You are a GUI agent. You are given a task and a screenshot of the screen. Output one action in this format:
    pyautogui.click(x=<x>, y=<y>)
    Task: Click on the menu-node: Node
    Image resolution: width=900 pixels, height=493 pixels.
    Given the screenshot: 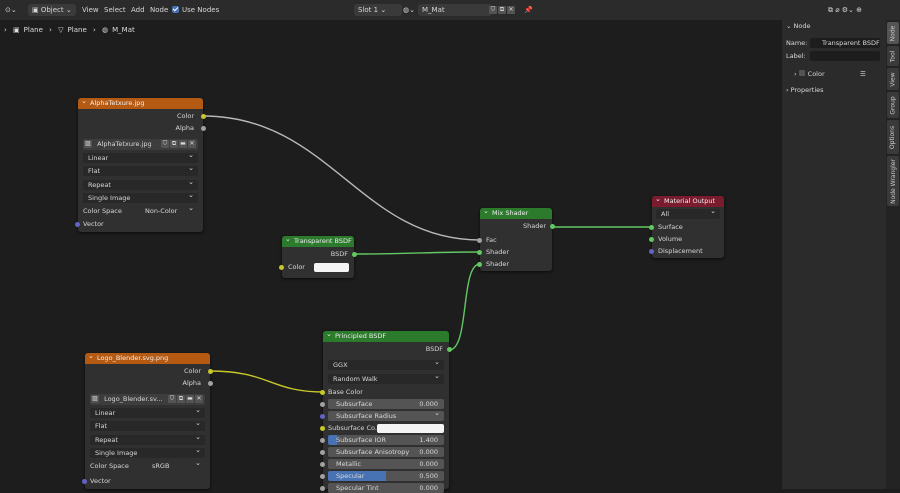 What is the action you would take?
    pyautogui.click(x=159, y=10)
    